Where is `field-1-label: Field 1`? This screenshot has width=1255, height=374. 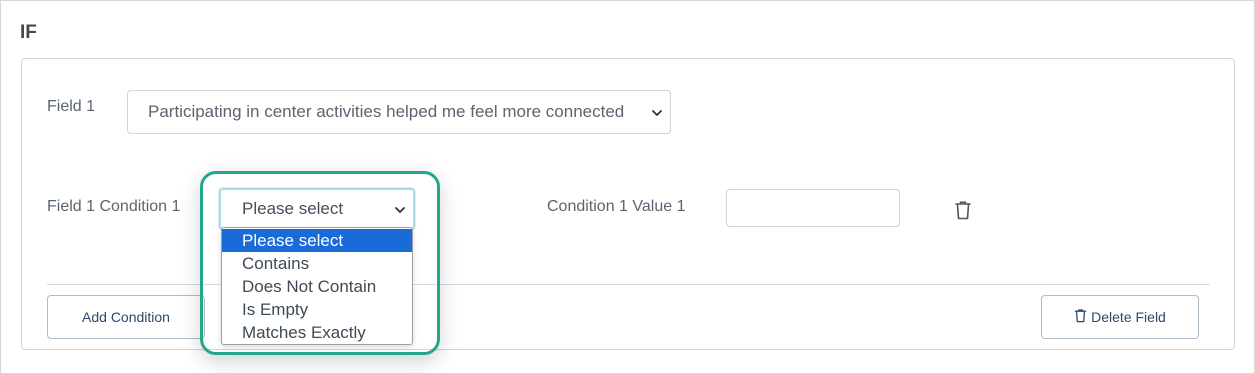
field-1-label: Field 1 is located at coordinates (71, 106).